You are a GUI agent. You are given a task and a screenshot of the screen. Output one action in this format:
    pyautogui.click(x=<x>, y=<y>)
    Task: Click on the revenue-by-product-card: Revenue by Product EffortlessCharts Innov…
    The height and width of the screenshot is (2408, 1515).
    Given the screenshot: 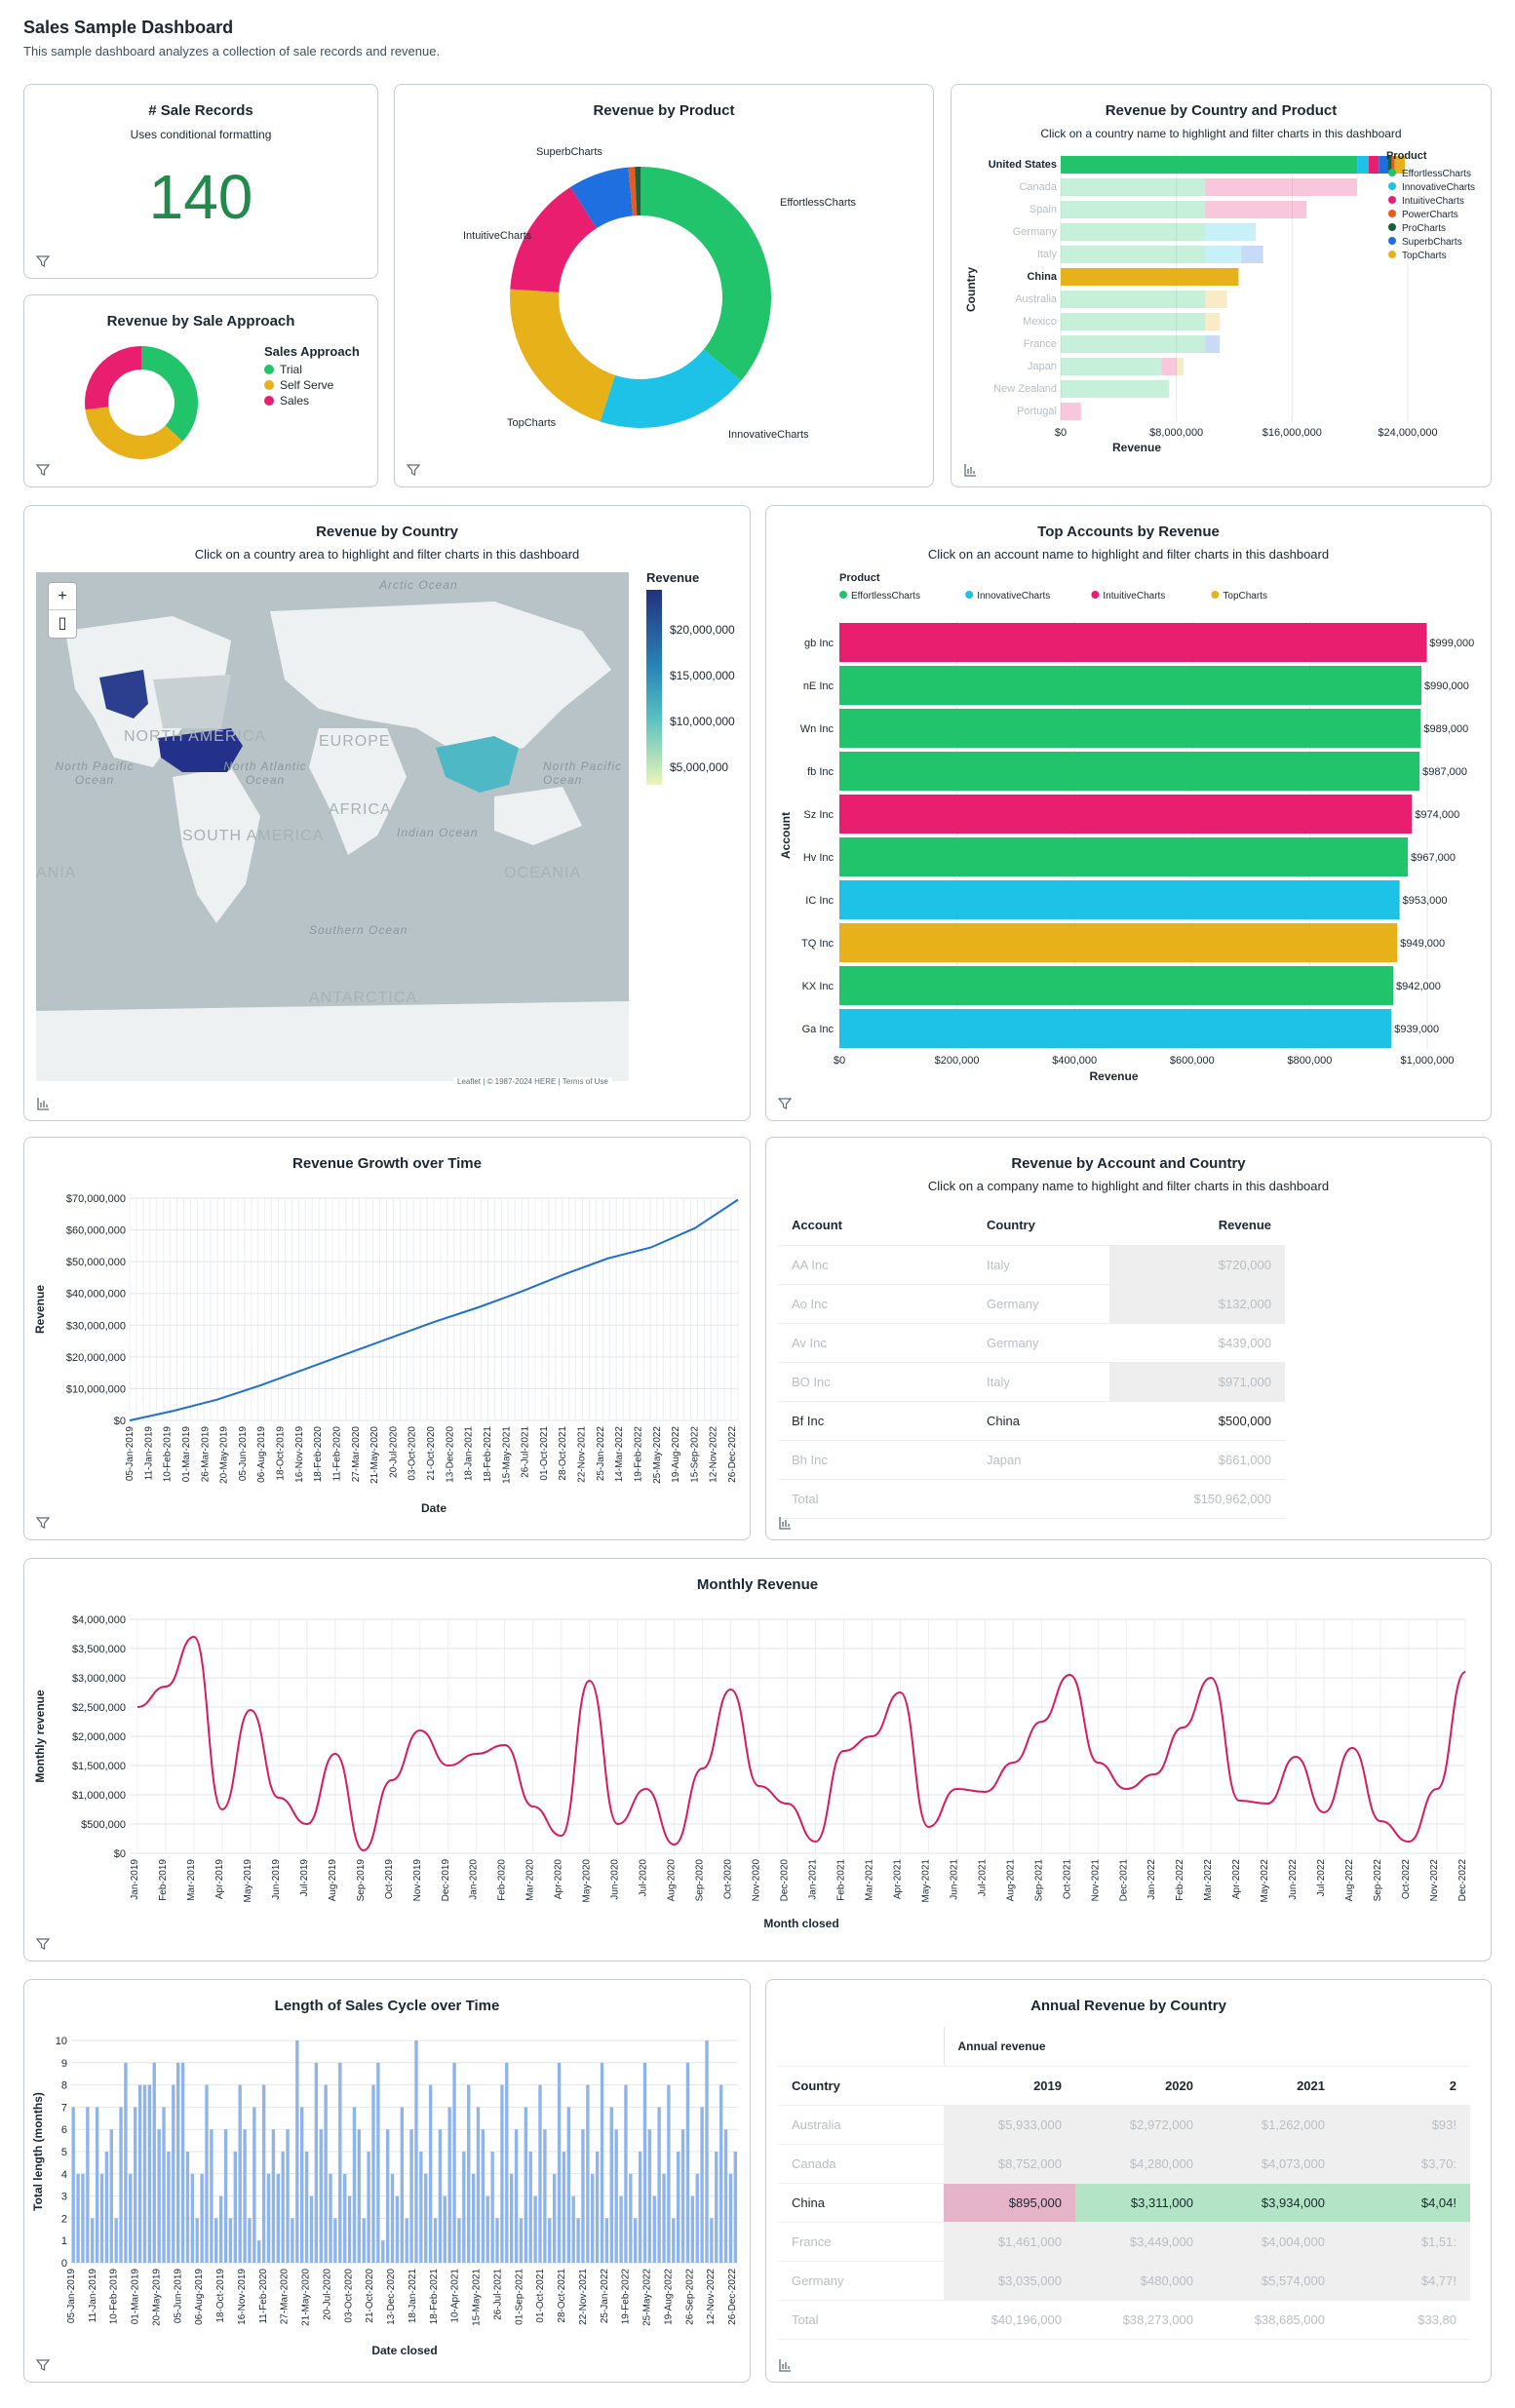 What is the action you would take?
    pyautogui.click(x=664, y=285)
    